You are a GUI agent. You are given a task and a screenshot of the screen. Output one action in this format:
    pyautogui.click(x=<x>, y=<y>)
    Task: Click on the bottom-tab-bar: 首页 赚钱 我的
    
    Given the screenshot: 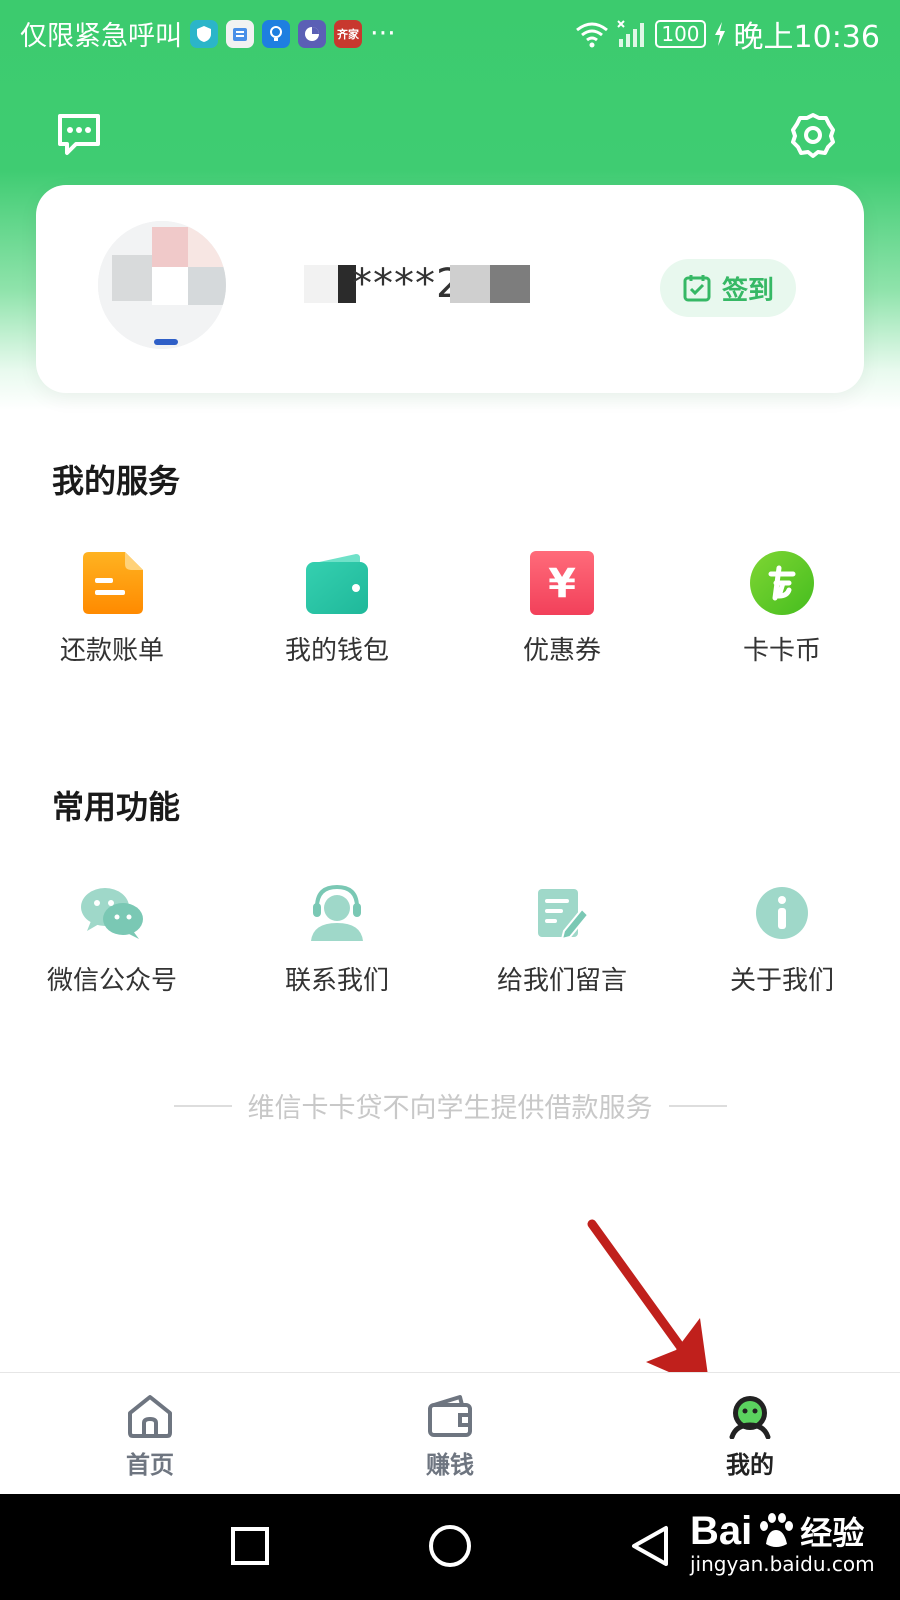 What is the action you would take?
    pyautogui.click(x=450, y=1433)
    